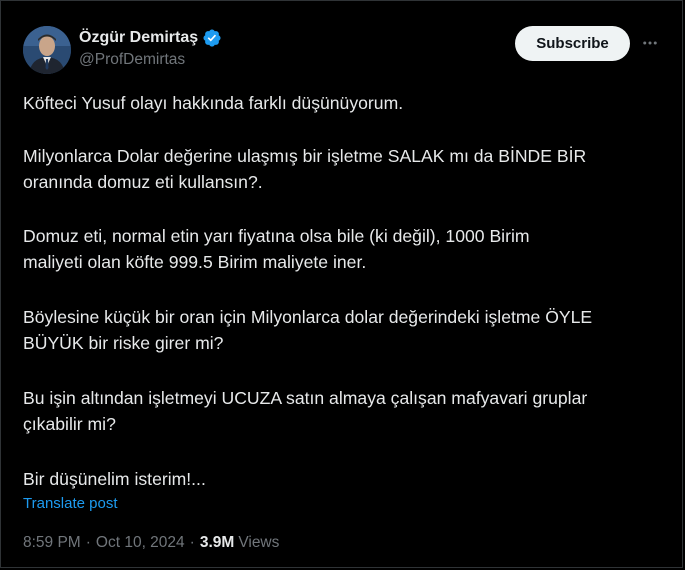 This screenshot has height=570, width=685. I want to click on views-label: Views, so click(259, 542).